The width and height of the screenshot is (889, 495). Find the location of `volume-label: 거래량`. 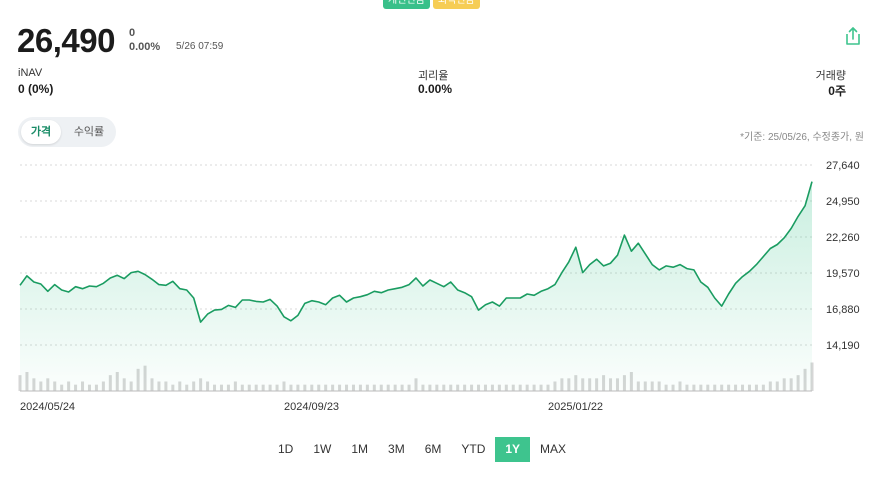

volume-label: 거래량 is located at coordinates (830, 76).